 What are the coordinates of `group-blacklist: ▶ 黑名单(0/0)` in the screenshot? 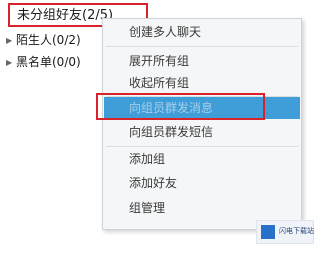 It's located at (43, 62).